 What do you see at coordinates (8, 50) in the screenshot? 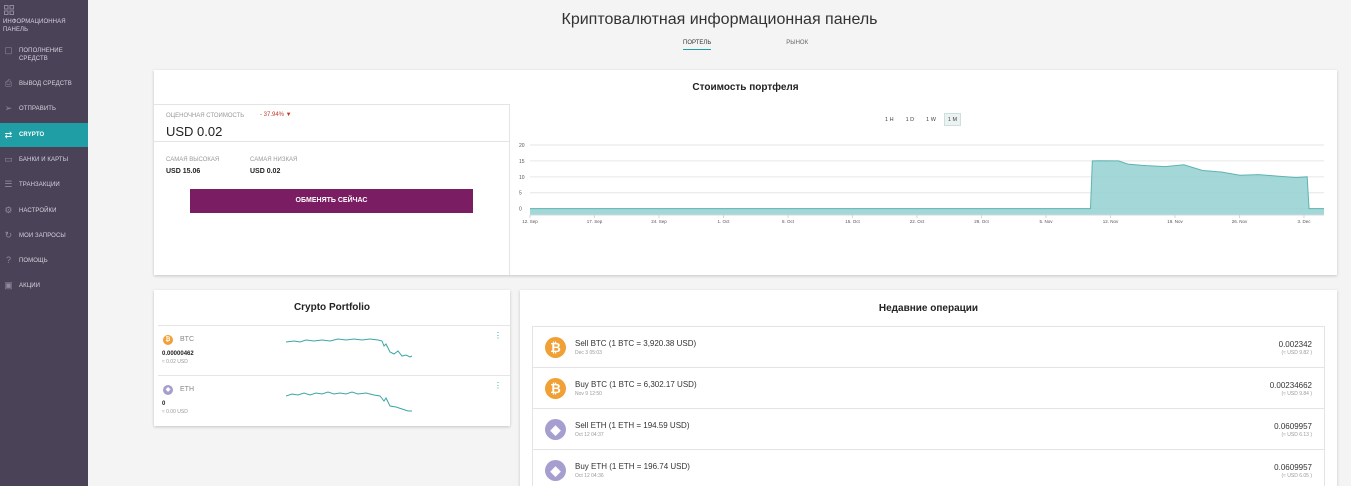
I see `deposit-icon: ▢` at bounding box center [8, 50].